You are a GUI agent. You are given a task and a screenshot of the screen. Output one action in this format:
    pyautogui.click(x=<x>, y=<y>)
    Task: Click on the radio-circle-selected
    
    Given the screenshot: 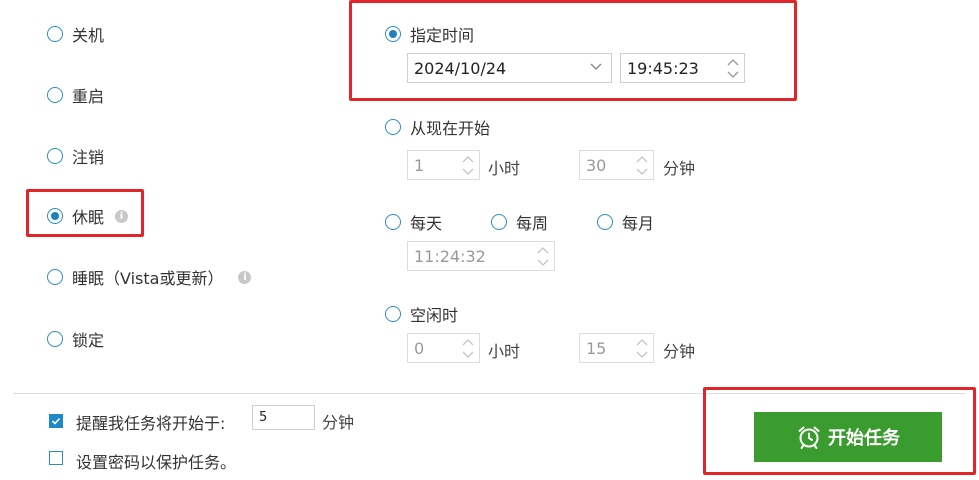 What is the action you would take?
    pyautogui.click(x=393, y=34)
    